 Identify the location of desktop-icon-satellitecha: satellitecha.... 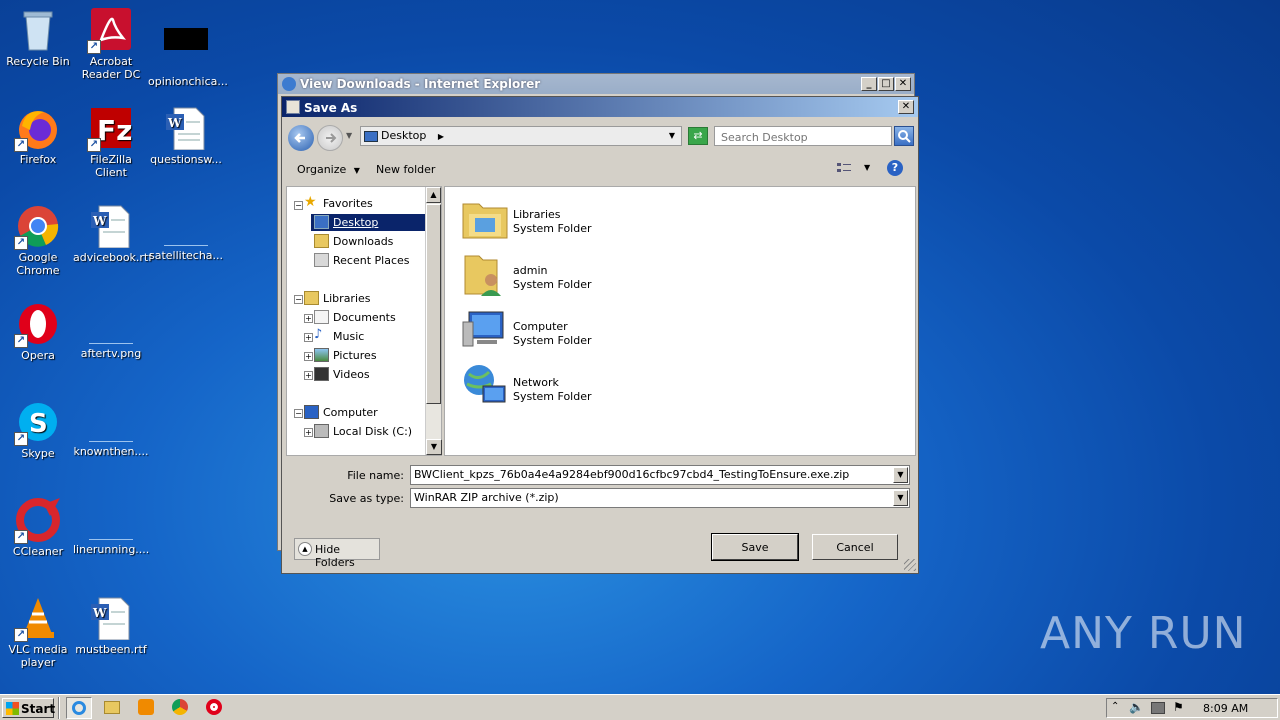
(186, 233).